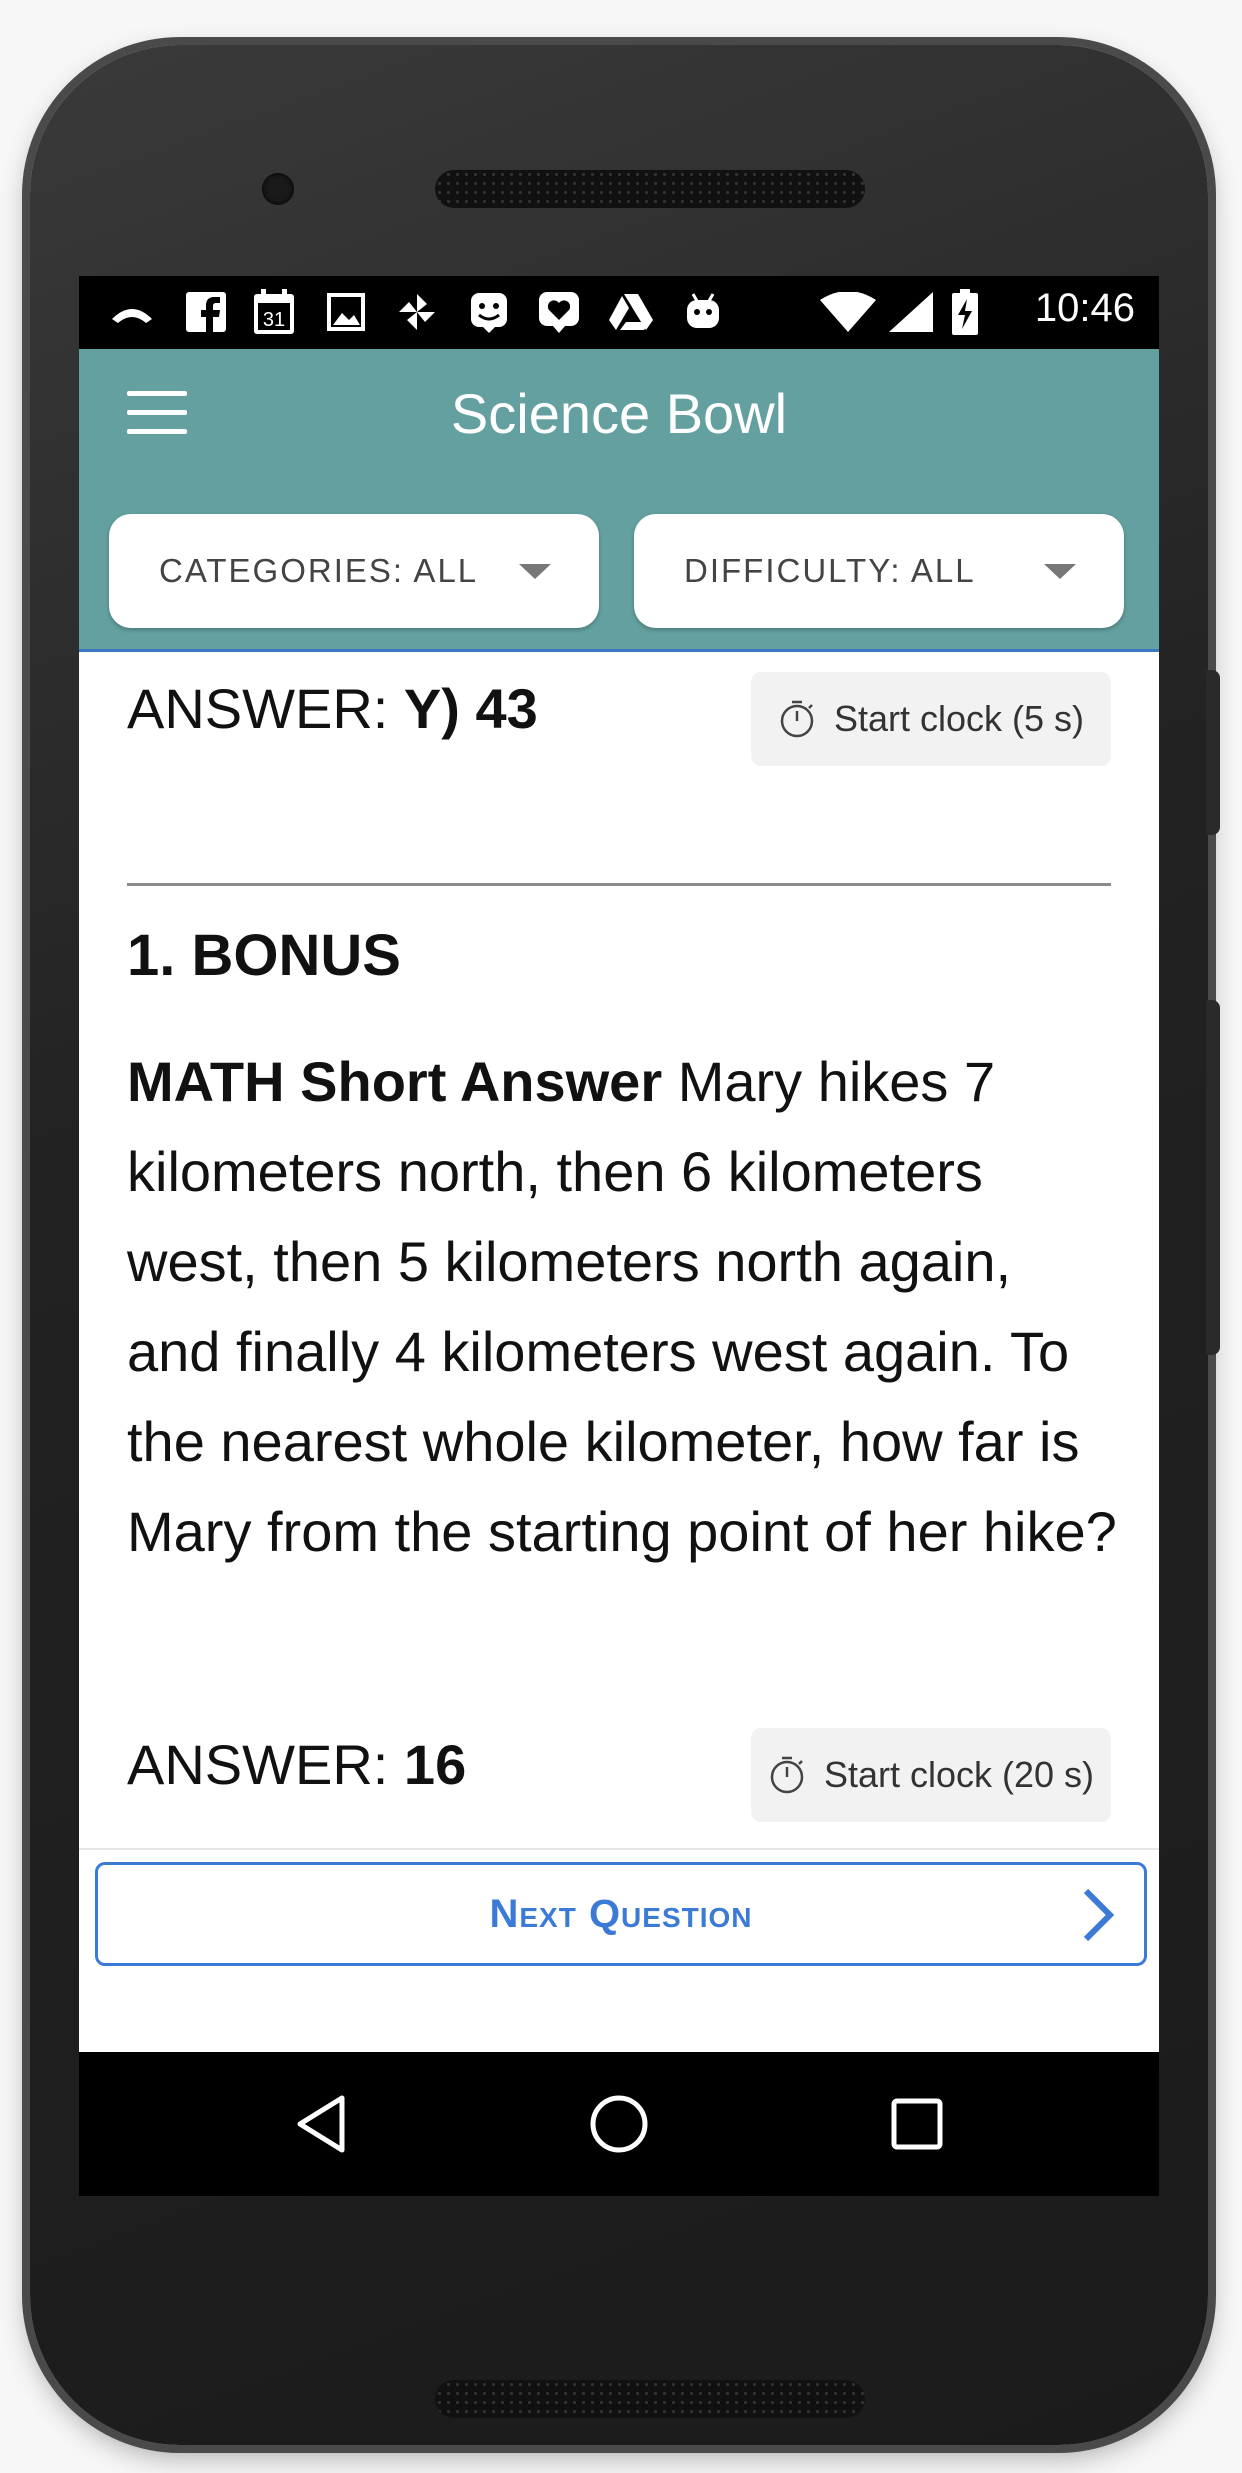 The image size is (1242, 2473). I want to click on top-speaker, so click(650, 189).